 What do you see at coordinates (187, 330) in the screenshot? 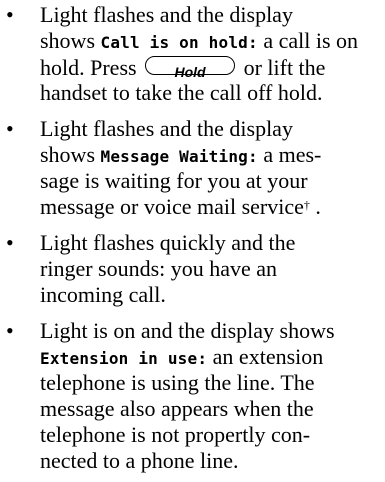
I see `item-text-line: Light is on and the display shows` at bounding box center [187, 330].